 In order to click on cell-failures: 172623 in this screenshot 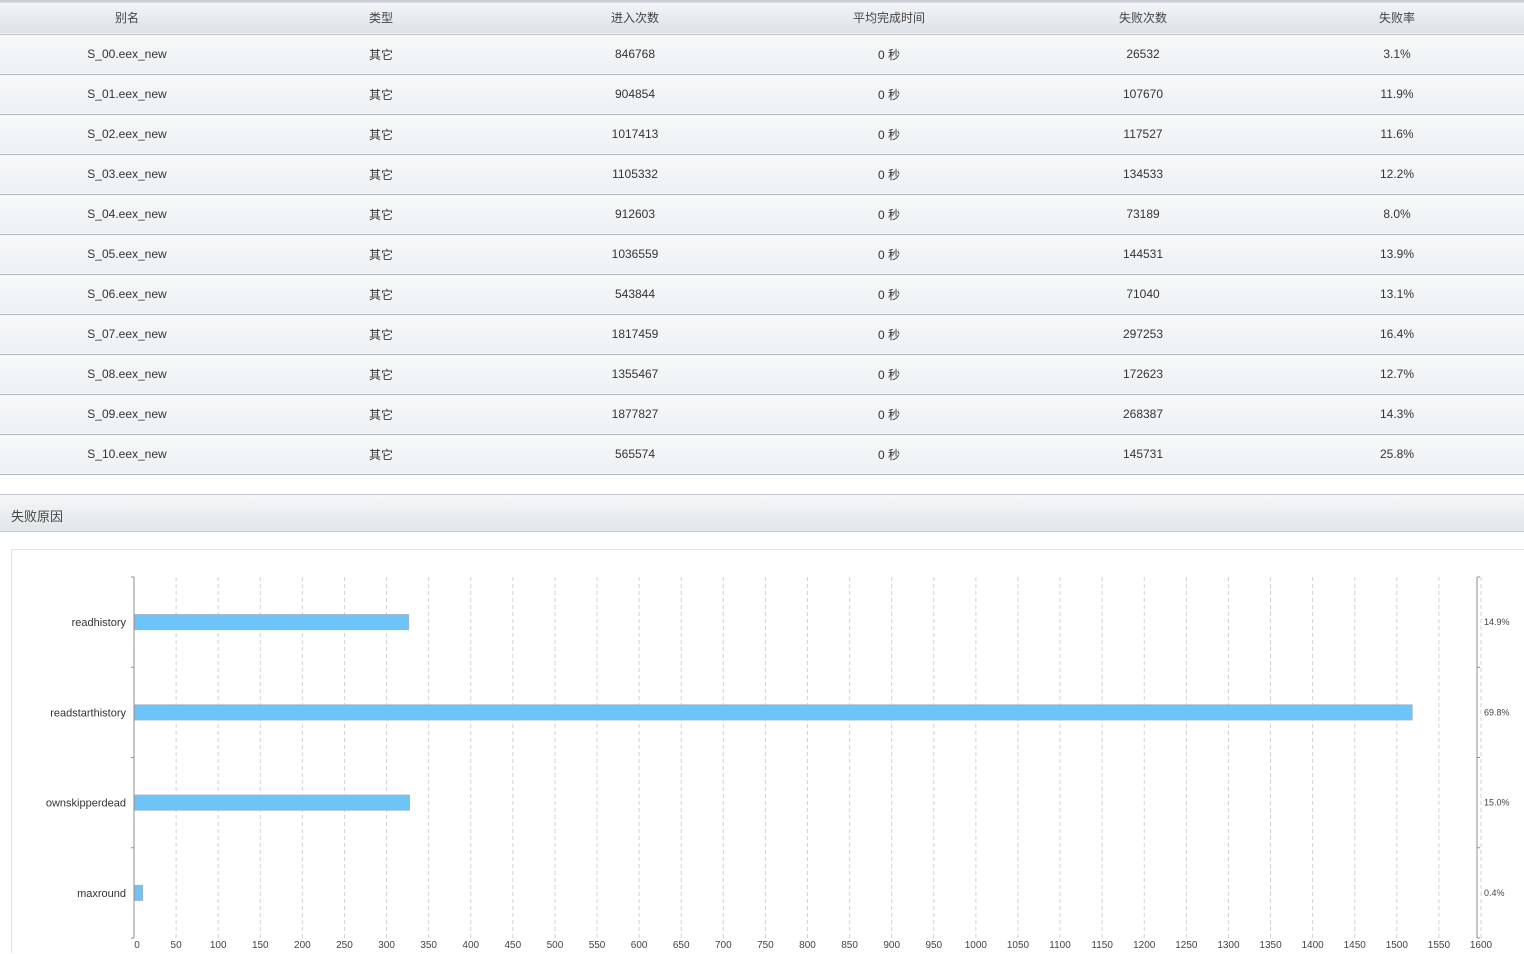, I will do `click(1143, 374)`.